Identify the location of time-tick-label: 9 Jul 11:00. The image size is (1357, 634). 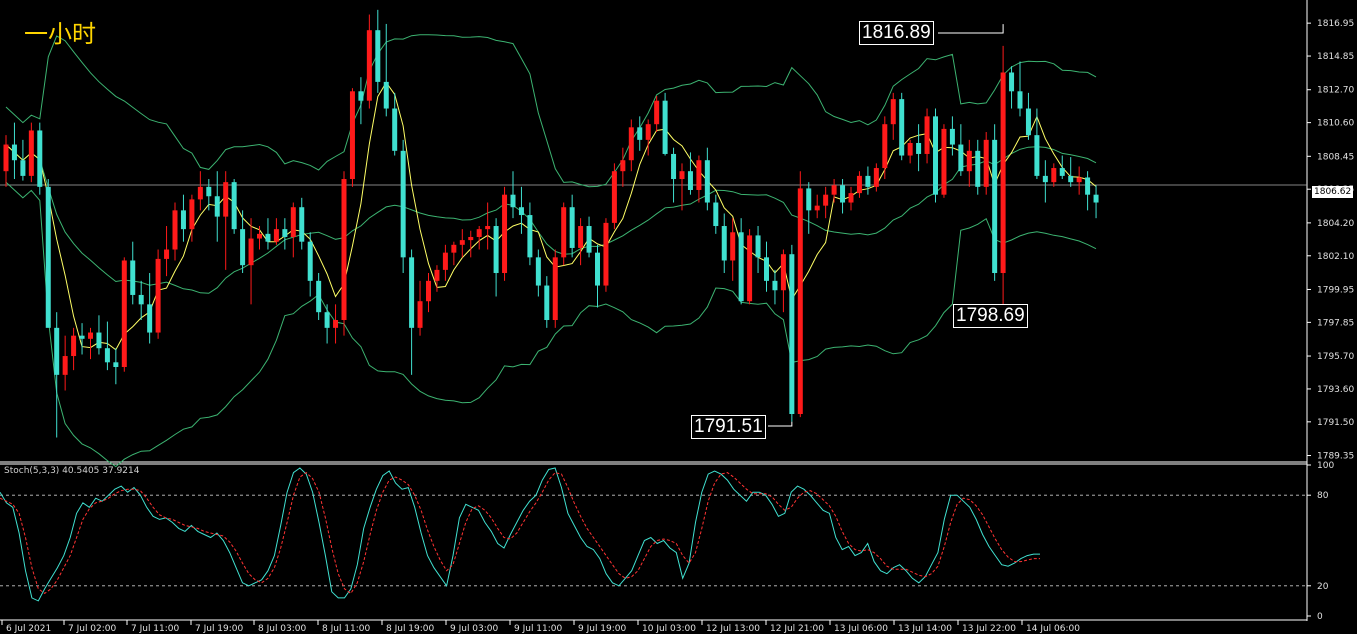
(538, 629).